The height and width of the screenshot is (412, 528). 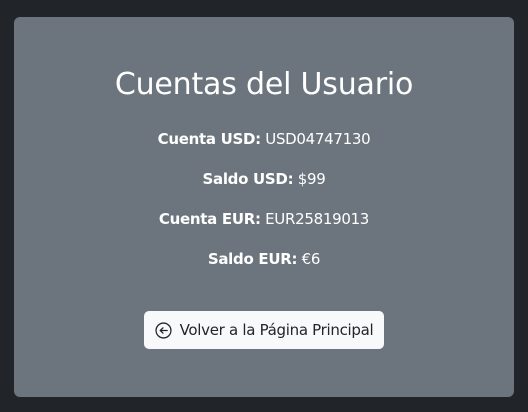 What do you see at coordinates (209, 219) in the screenshot?
I see `eur-account-label: Cuenta EUR:` at bounding box center [209, 219].